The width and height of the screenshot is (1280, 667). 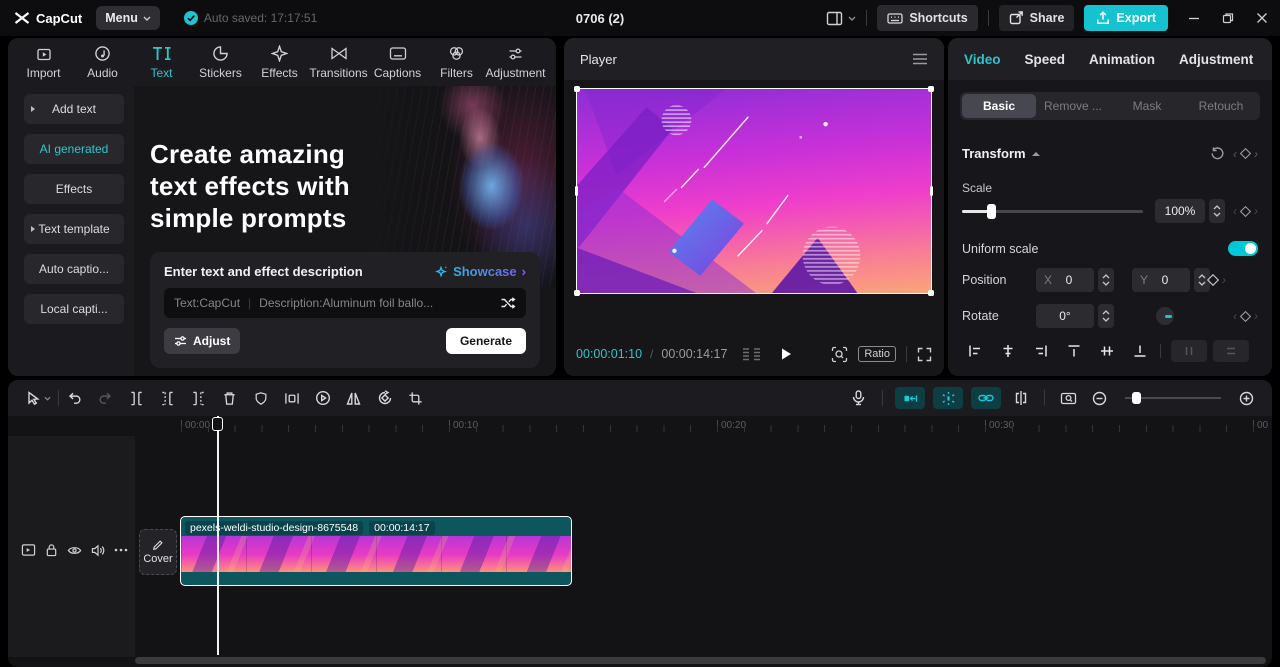 I want to click on adjust-button: Adjust, so click(x=202, y=341).